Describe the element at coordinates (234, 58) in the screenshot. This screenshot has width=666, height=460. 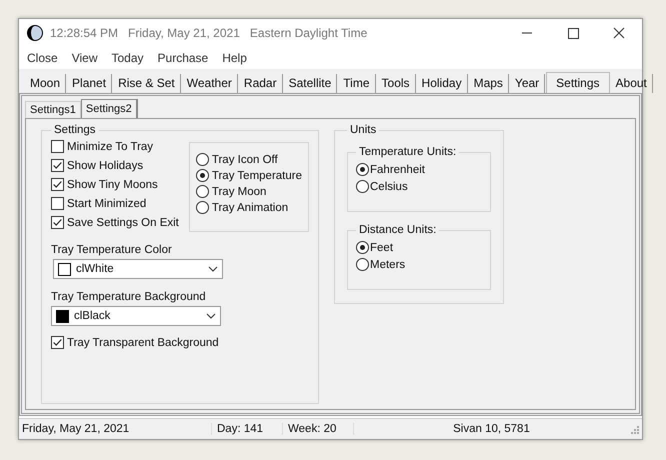
I see `menu-item: Help` at that location.